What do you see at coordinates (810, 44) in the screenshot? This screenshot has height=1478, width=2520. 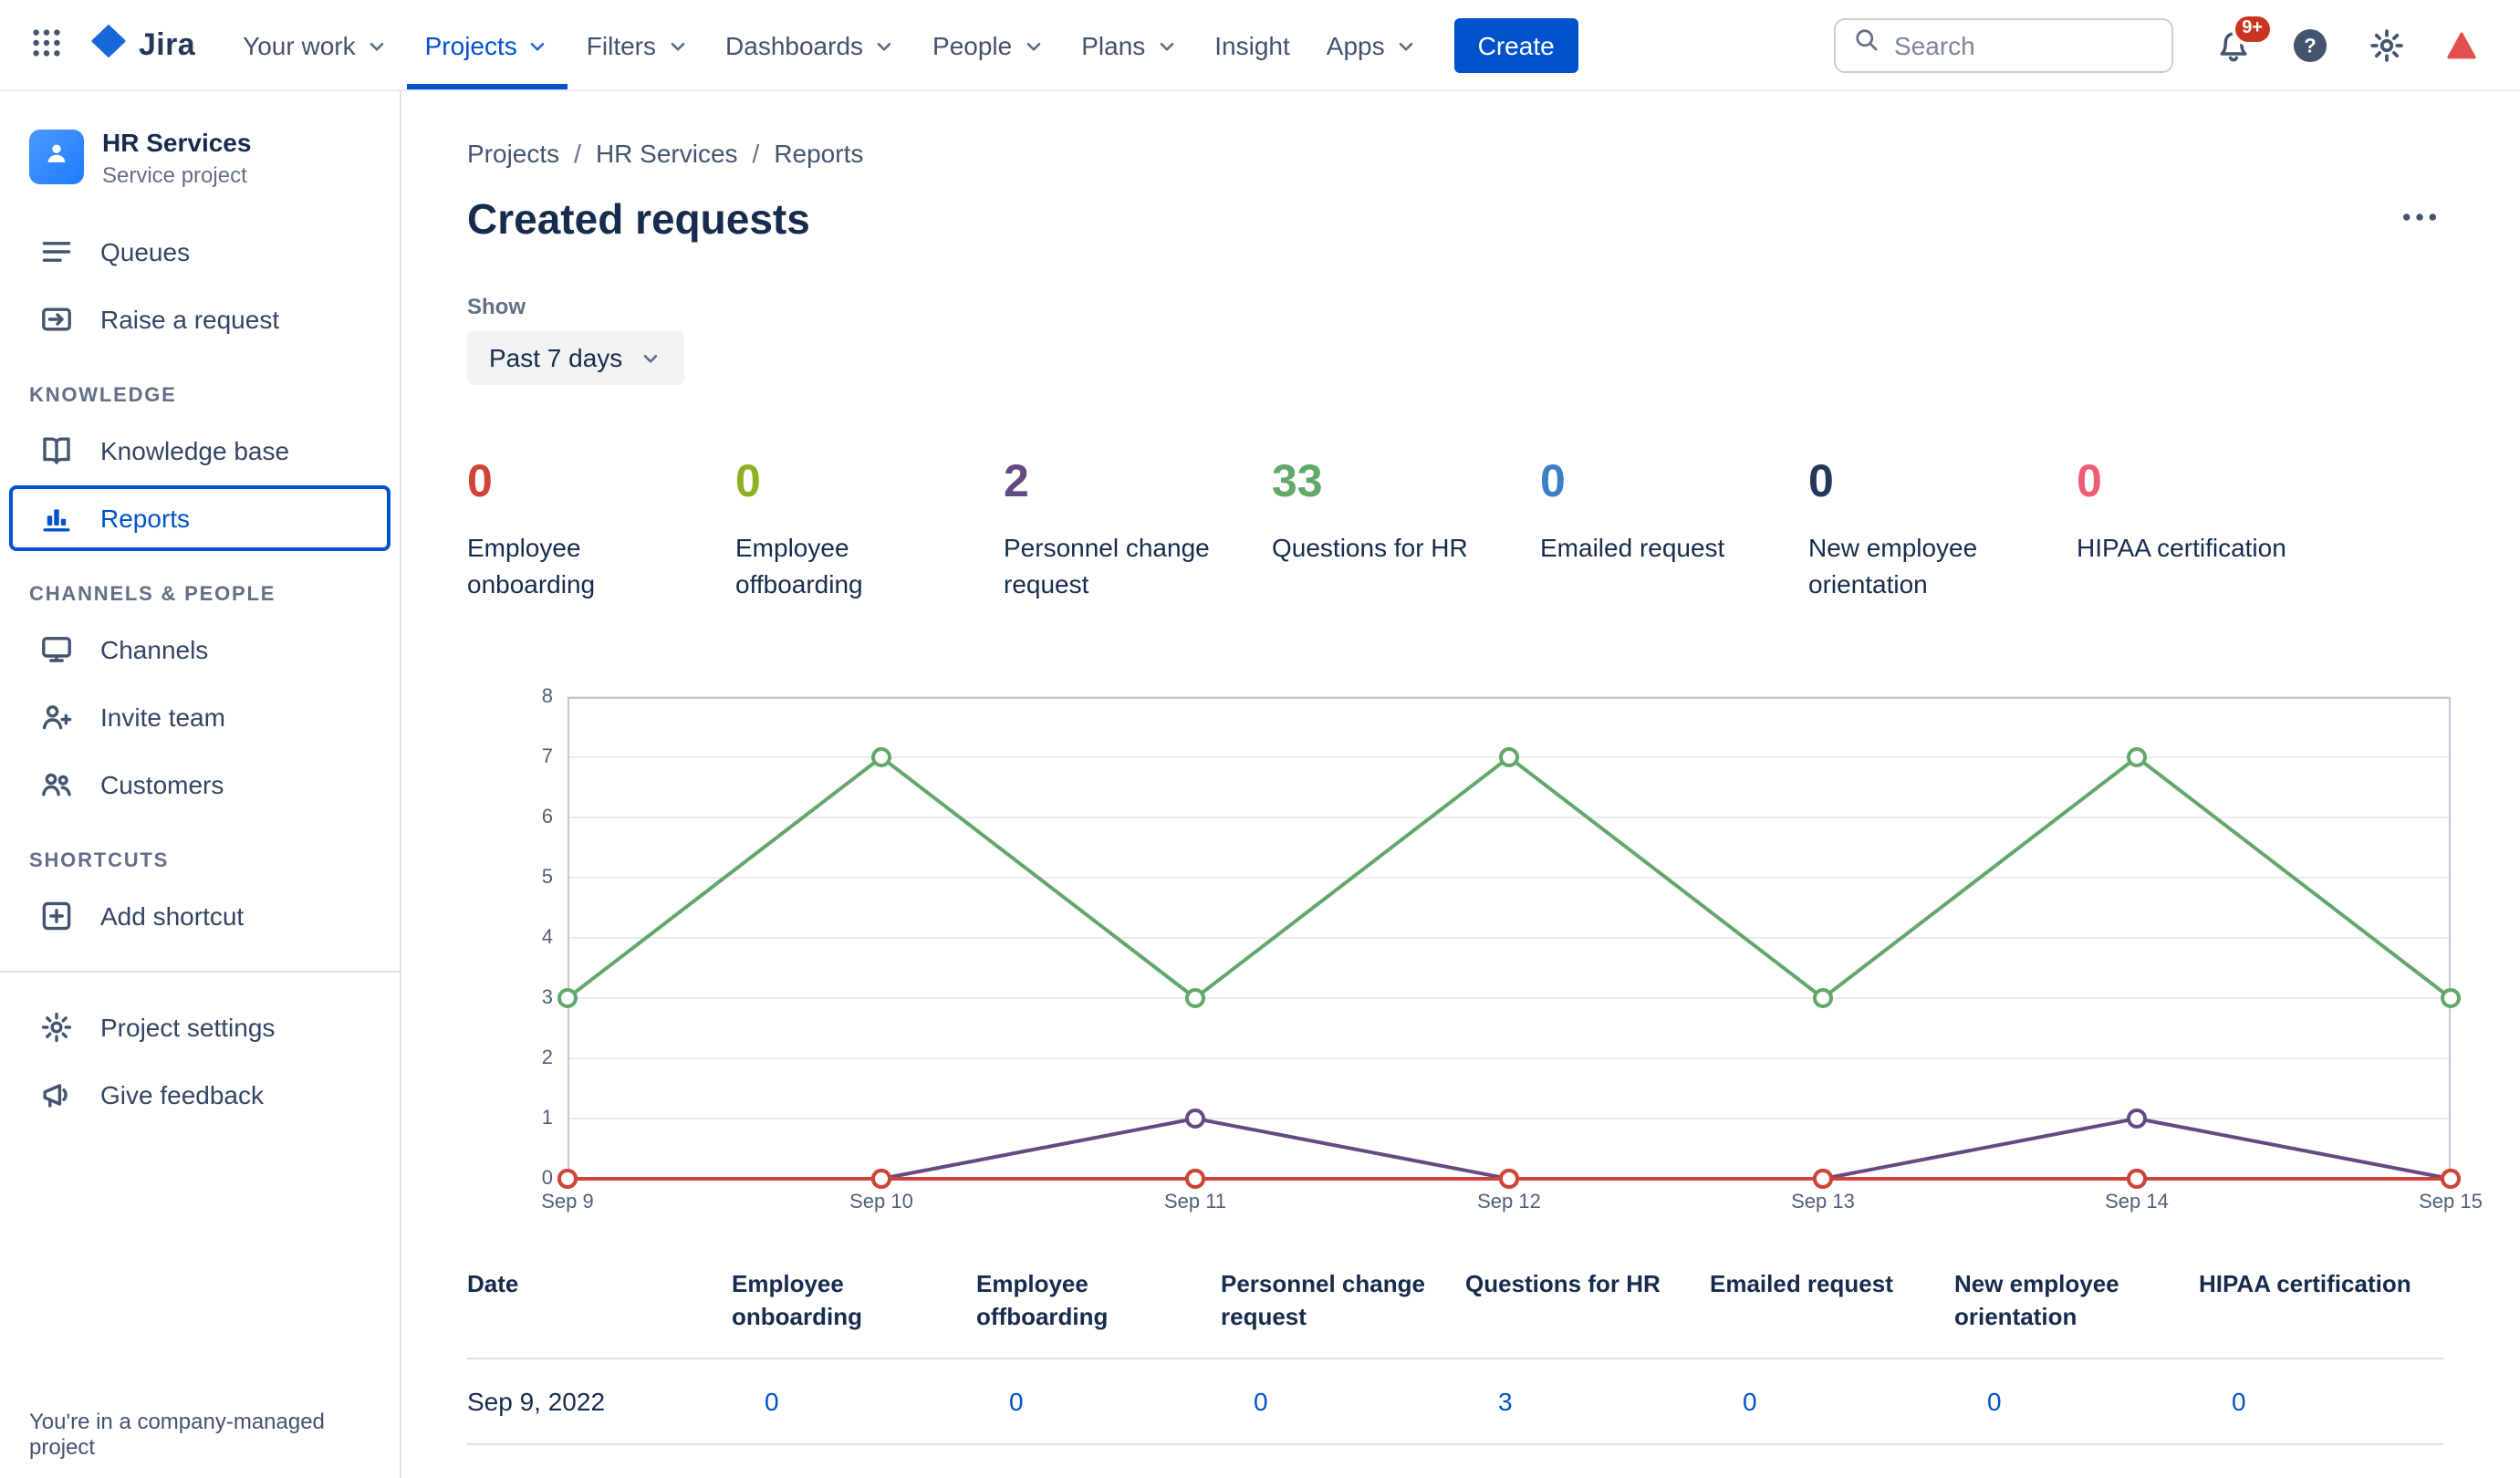 I see `nav-item-dashboards: Dashboards` at bounding box center [810, 44].